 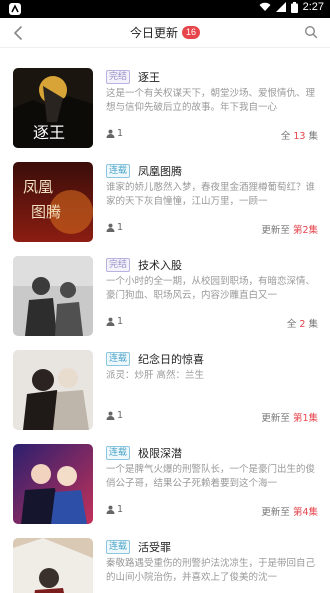 I want to click on app-notification-icon, so click(x=15, y=9).